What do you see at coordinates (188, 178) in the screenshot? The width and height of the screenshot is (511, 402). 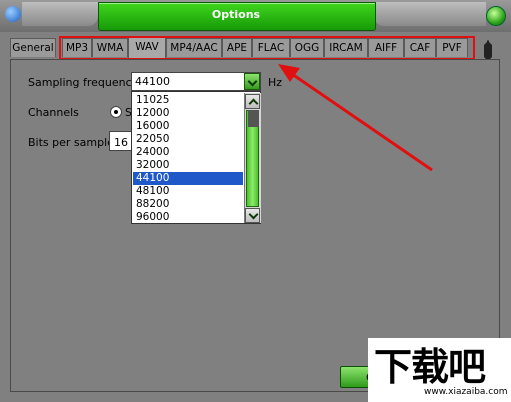 I see `dropdown-option-selected: 44100` at bounding box center [188, 178].